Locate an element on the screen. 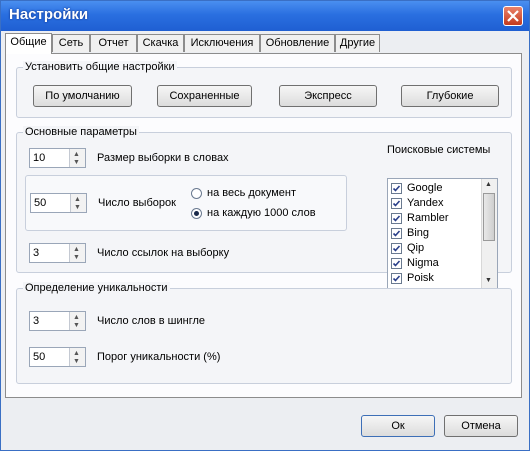 The image size is (530, 451). engine-label: Nigma is located at coordinates (423, 263).